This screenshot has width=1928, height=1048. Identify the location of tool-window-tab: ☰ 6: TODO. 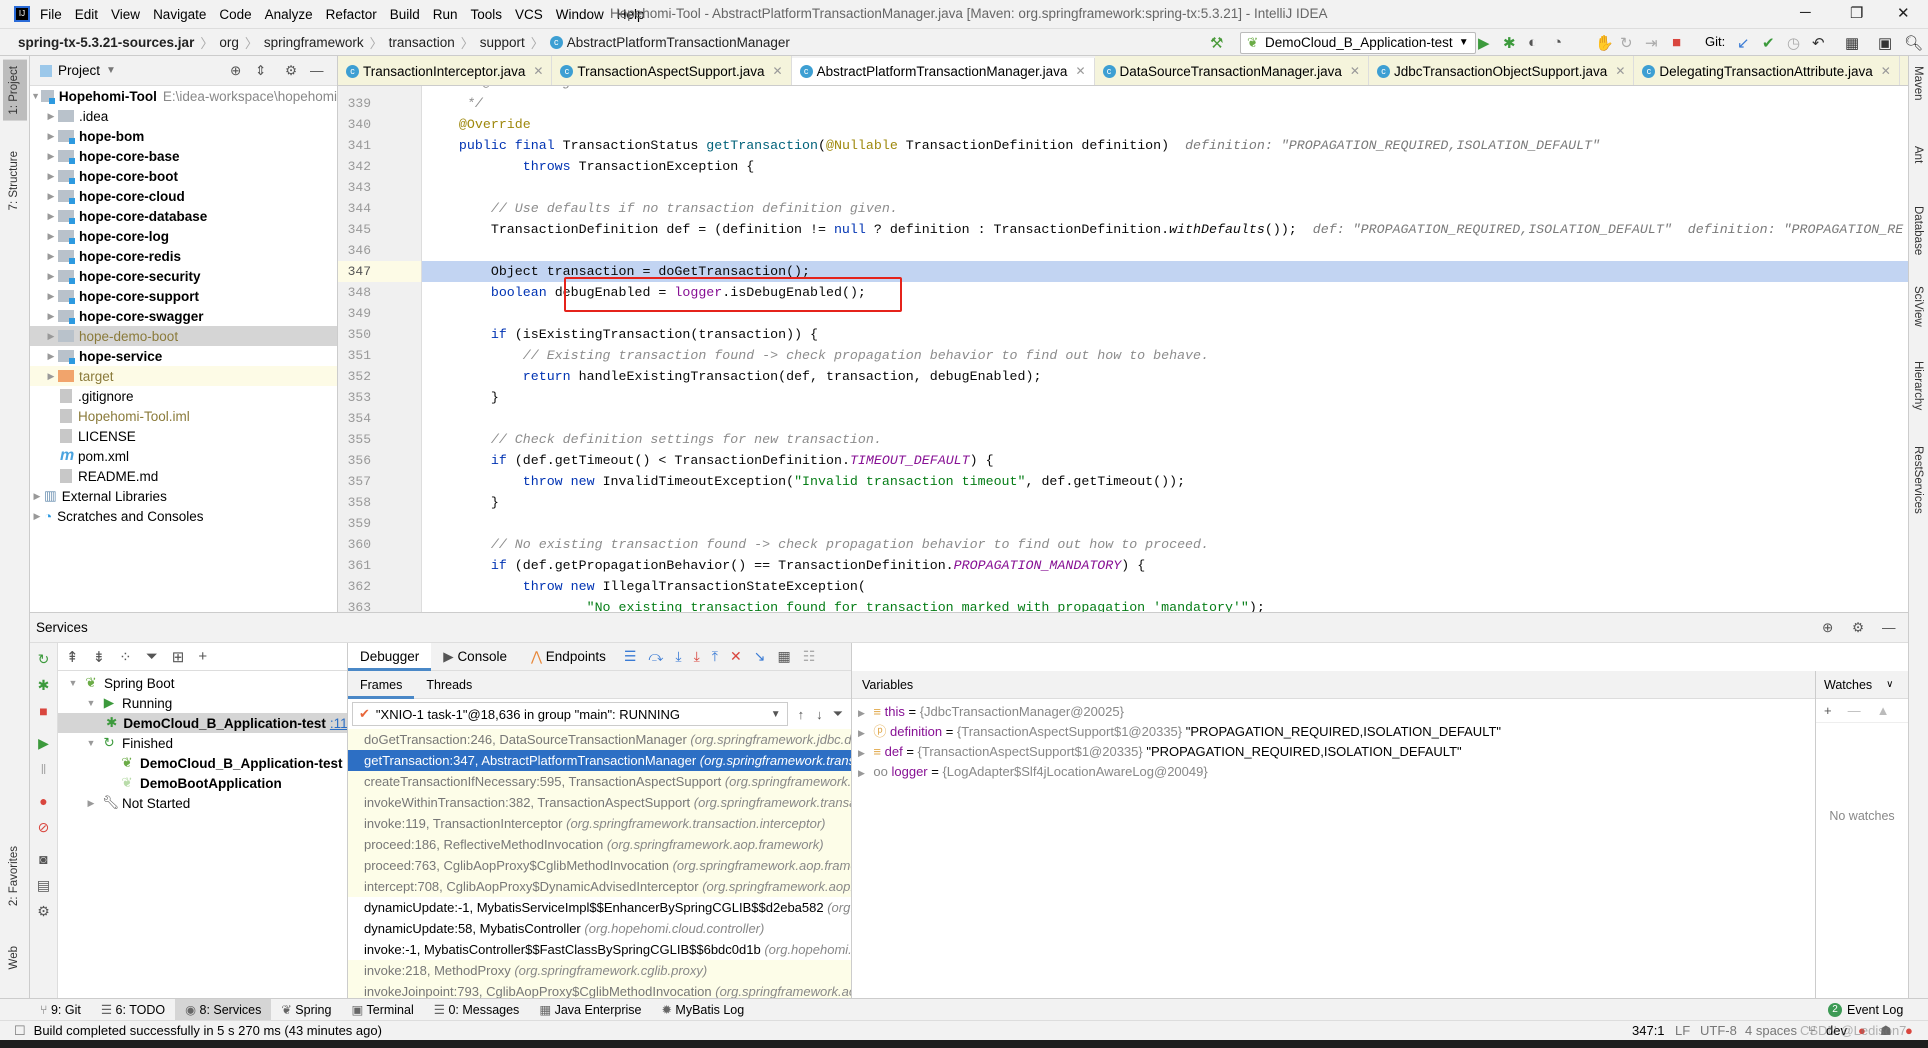
(133, 1010).